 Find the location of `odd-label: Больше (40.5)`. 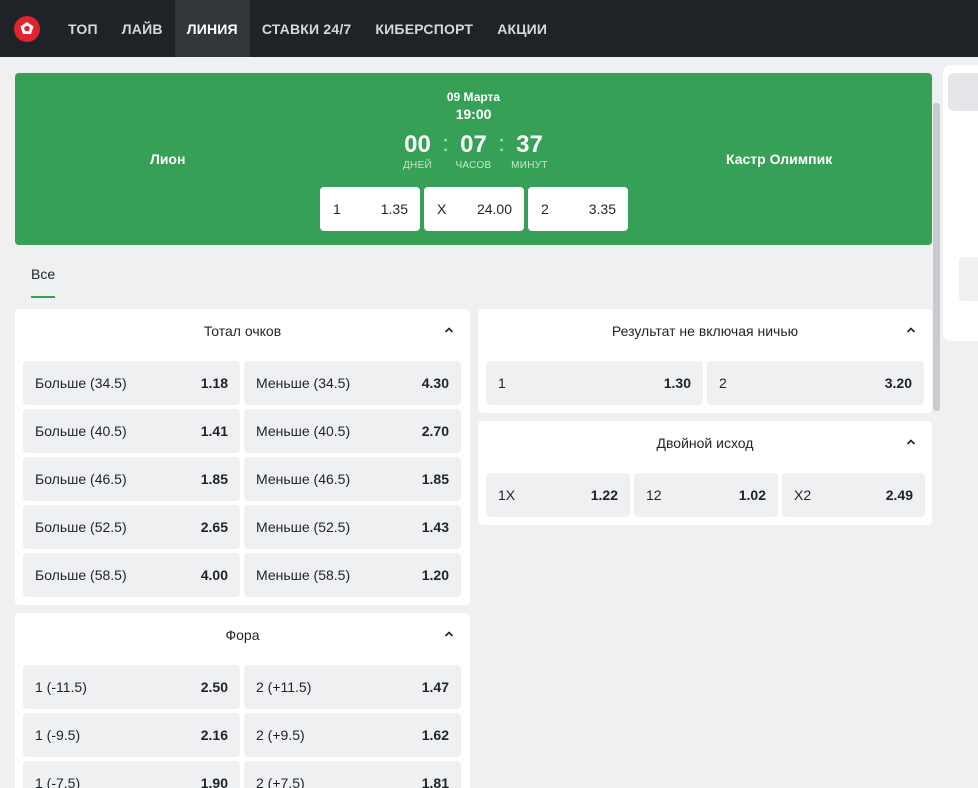

odd-label: Больше (40.5) is located at coordinates (81, 431).